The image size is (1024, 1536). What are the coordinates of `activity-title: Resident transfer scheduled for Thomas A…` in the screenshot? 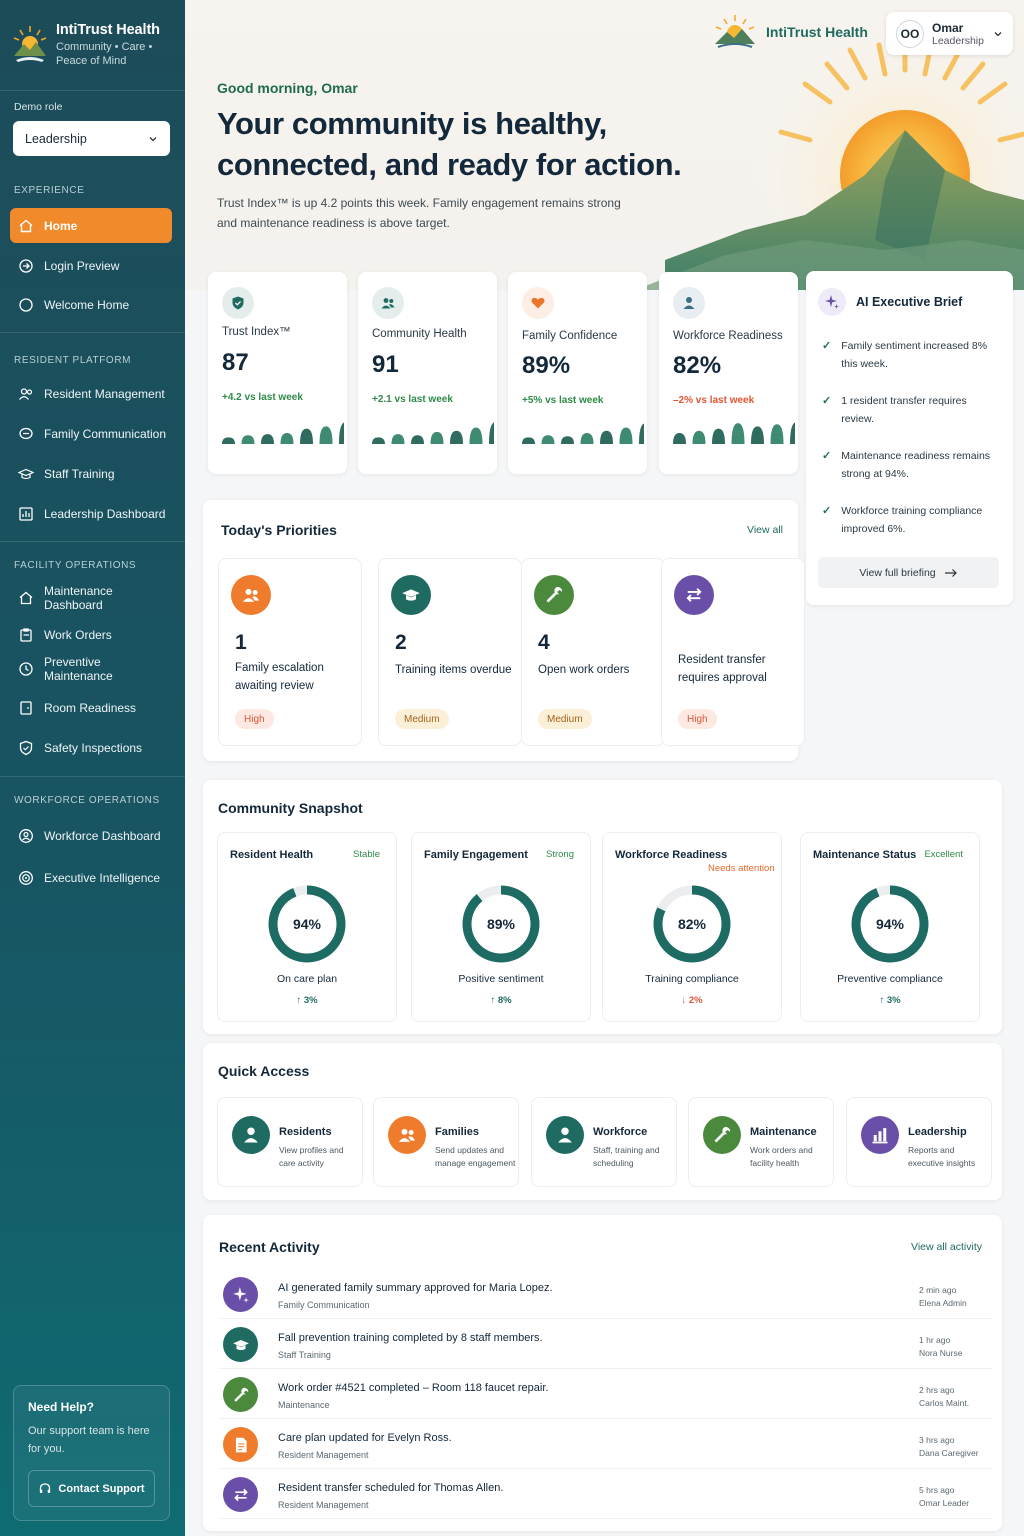 It's located at (391, 1488).